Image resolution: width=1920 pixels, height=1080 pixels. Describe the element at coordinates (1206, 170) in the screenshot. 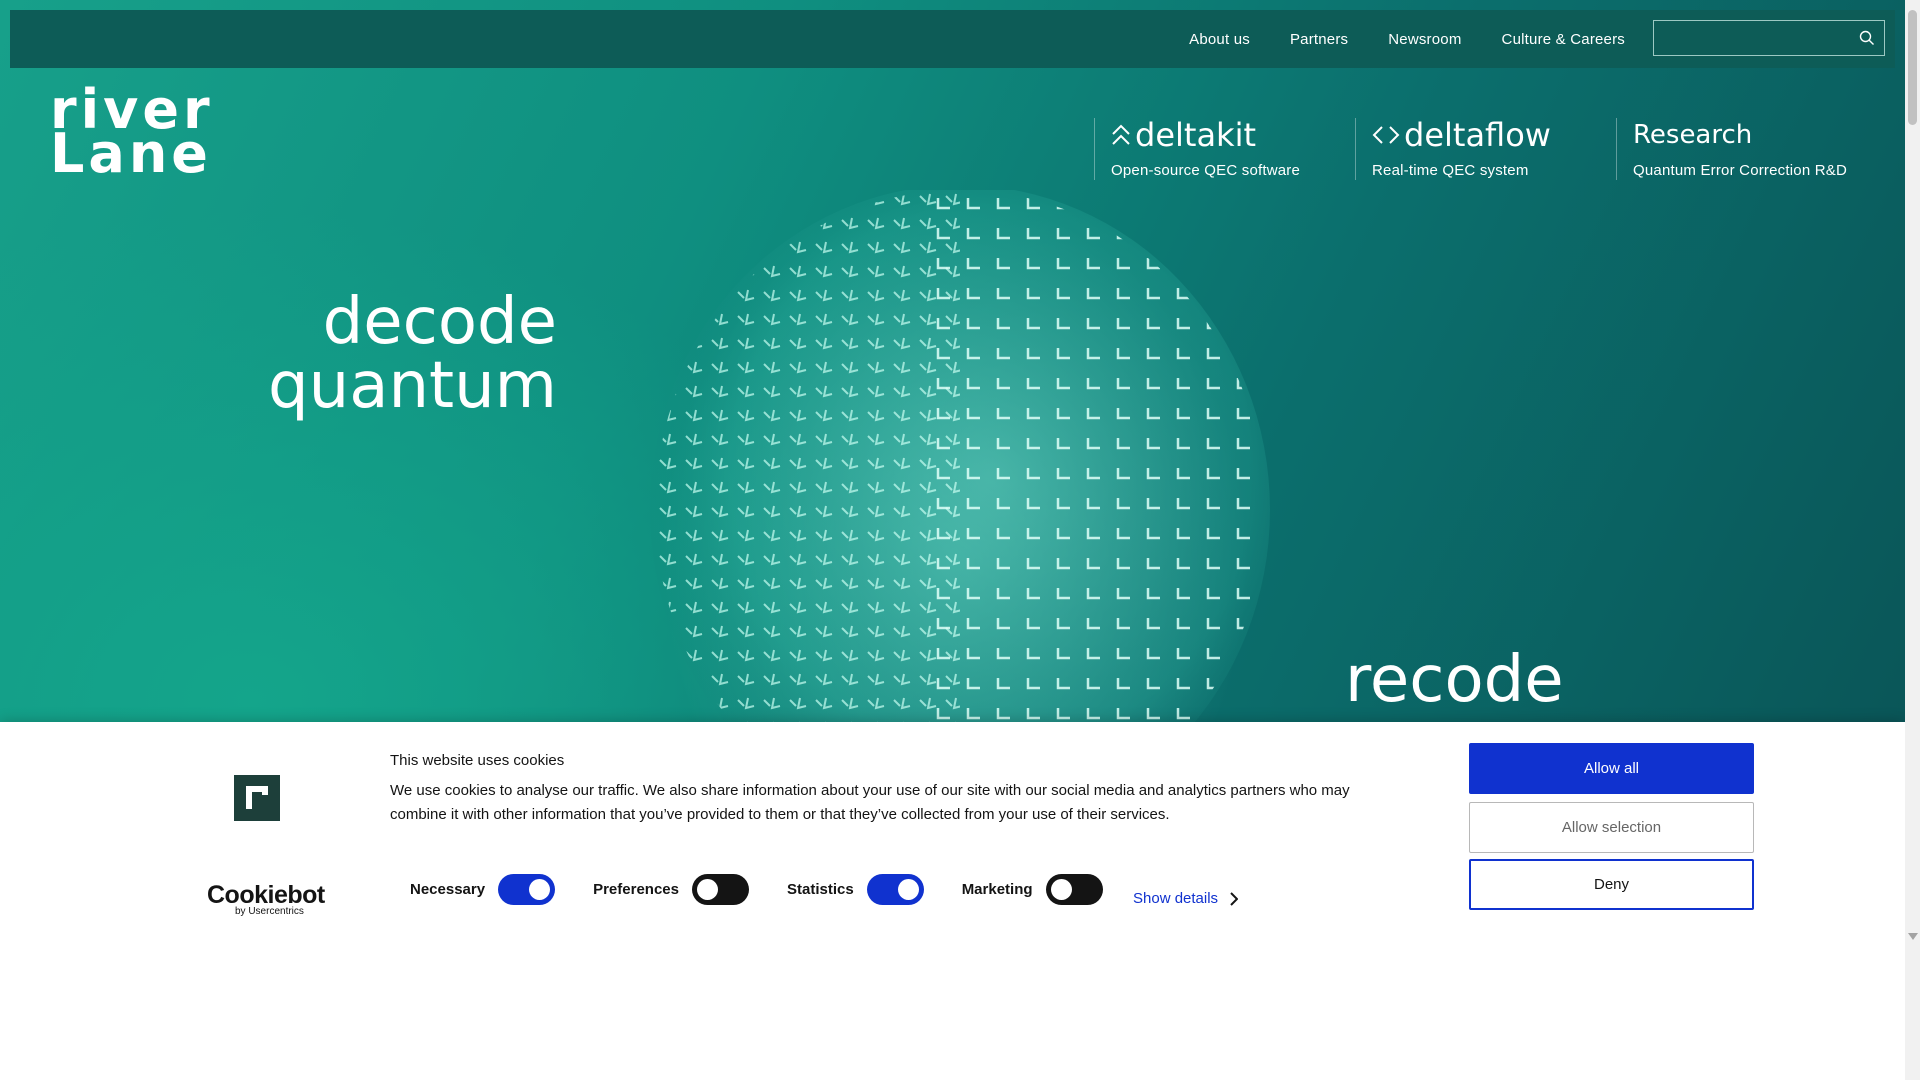

I see `product-deltakit-desc: Open-source QEC software` at that location.